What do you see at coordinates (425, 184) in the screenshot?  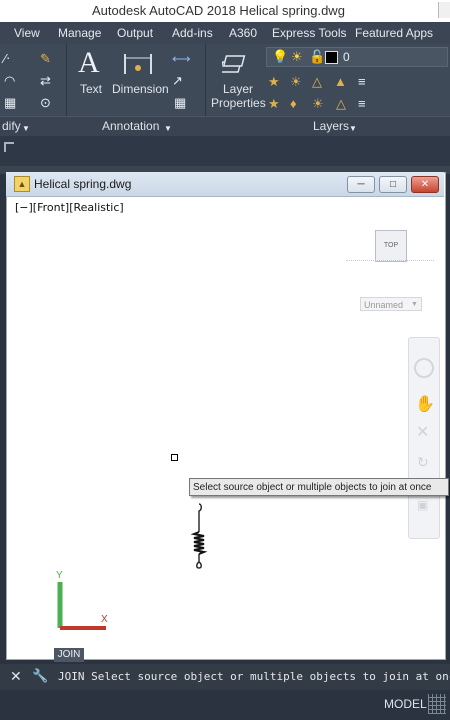 I see `close-button: ✕` at bounding box center [425, 184].